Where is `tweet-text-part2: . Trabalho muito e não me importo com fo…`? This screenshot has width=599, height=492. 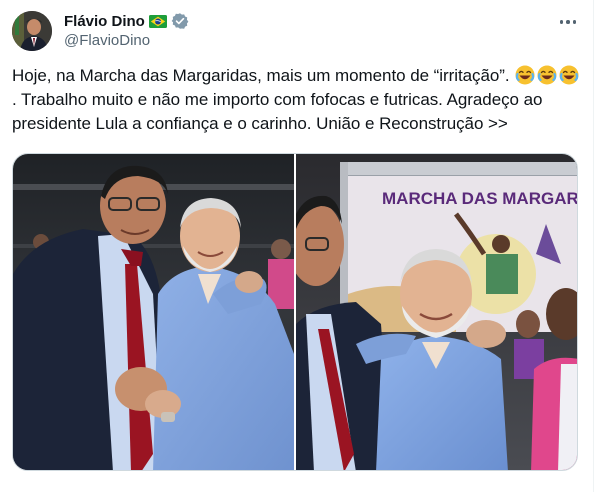 tweet-text-part2: . Trabalho muito e não me importo com fo… is located at coordinates (277, 111).